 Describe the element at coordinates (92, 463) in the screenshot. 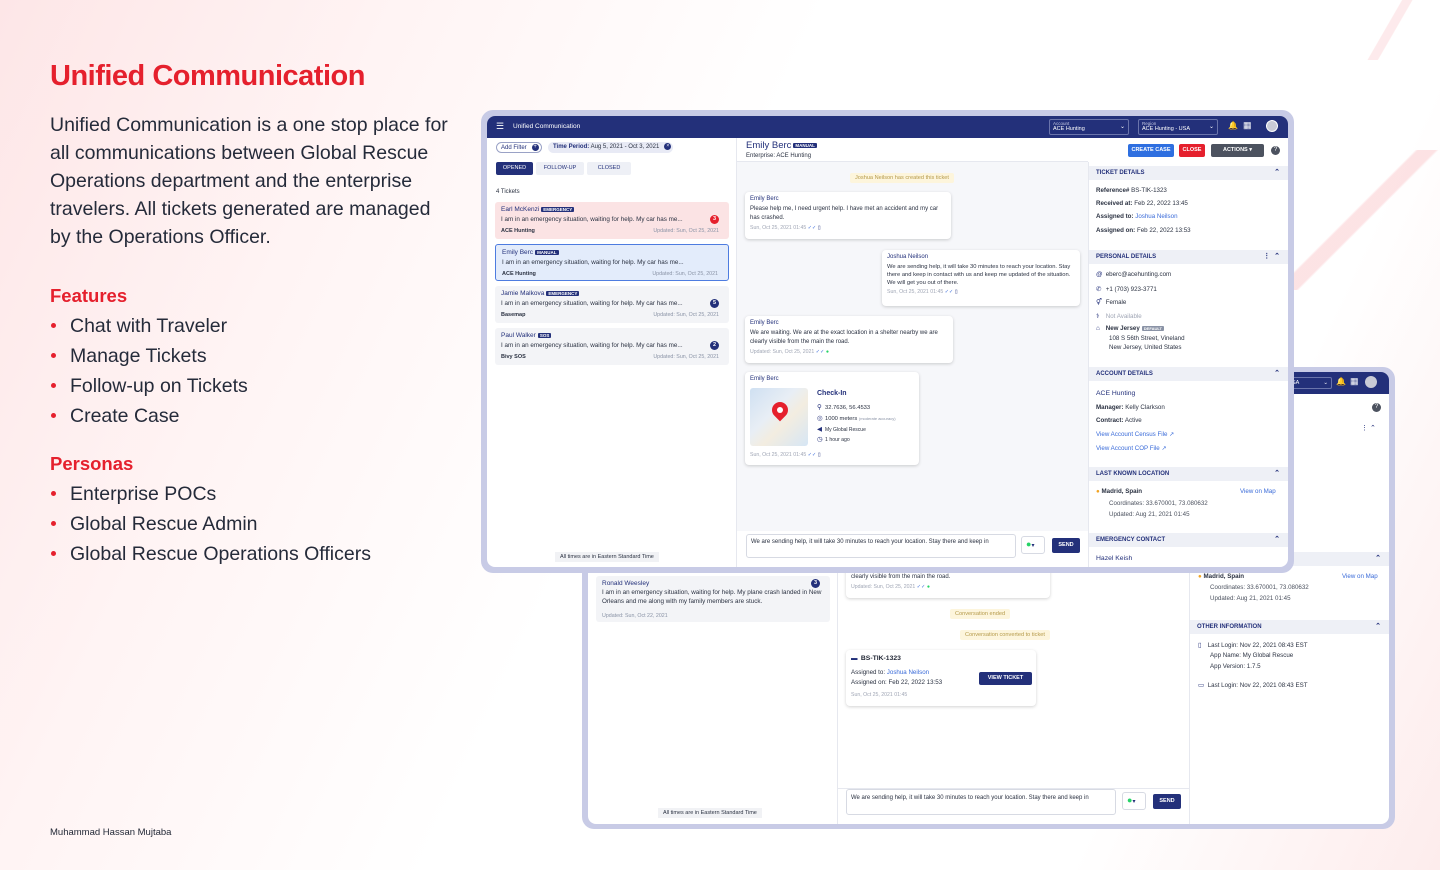

I see `personas-heading: Personas` at that location.